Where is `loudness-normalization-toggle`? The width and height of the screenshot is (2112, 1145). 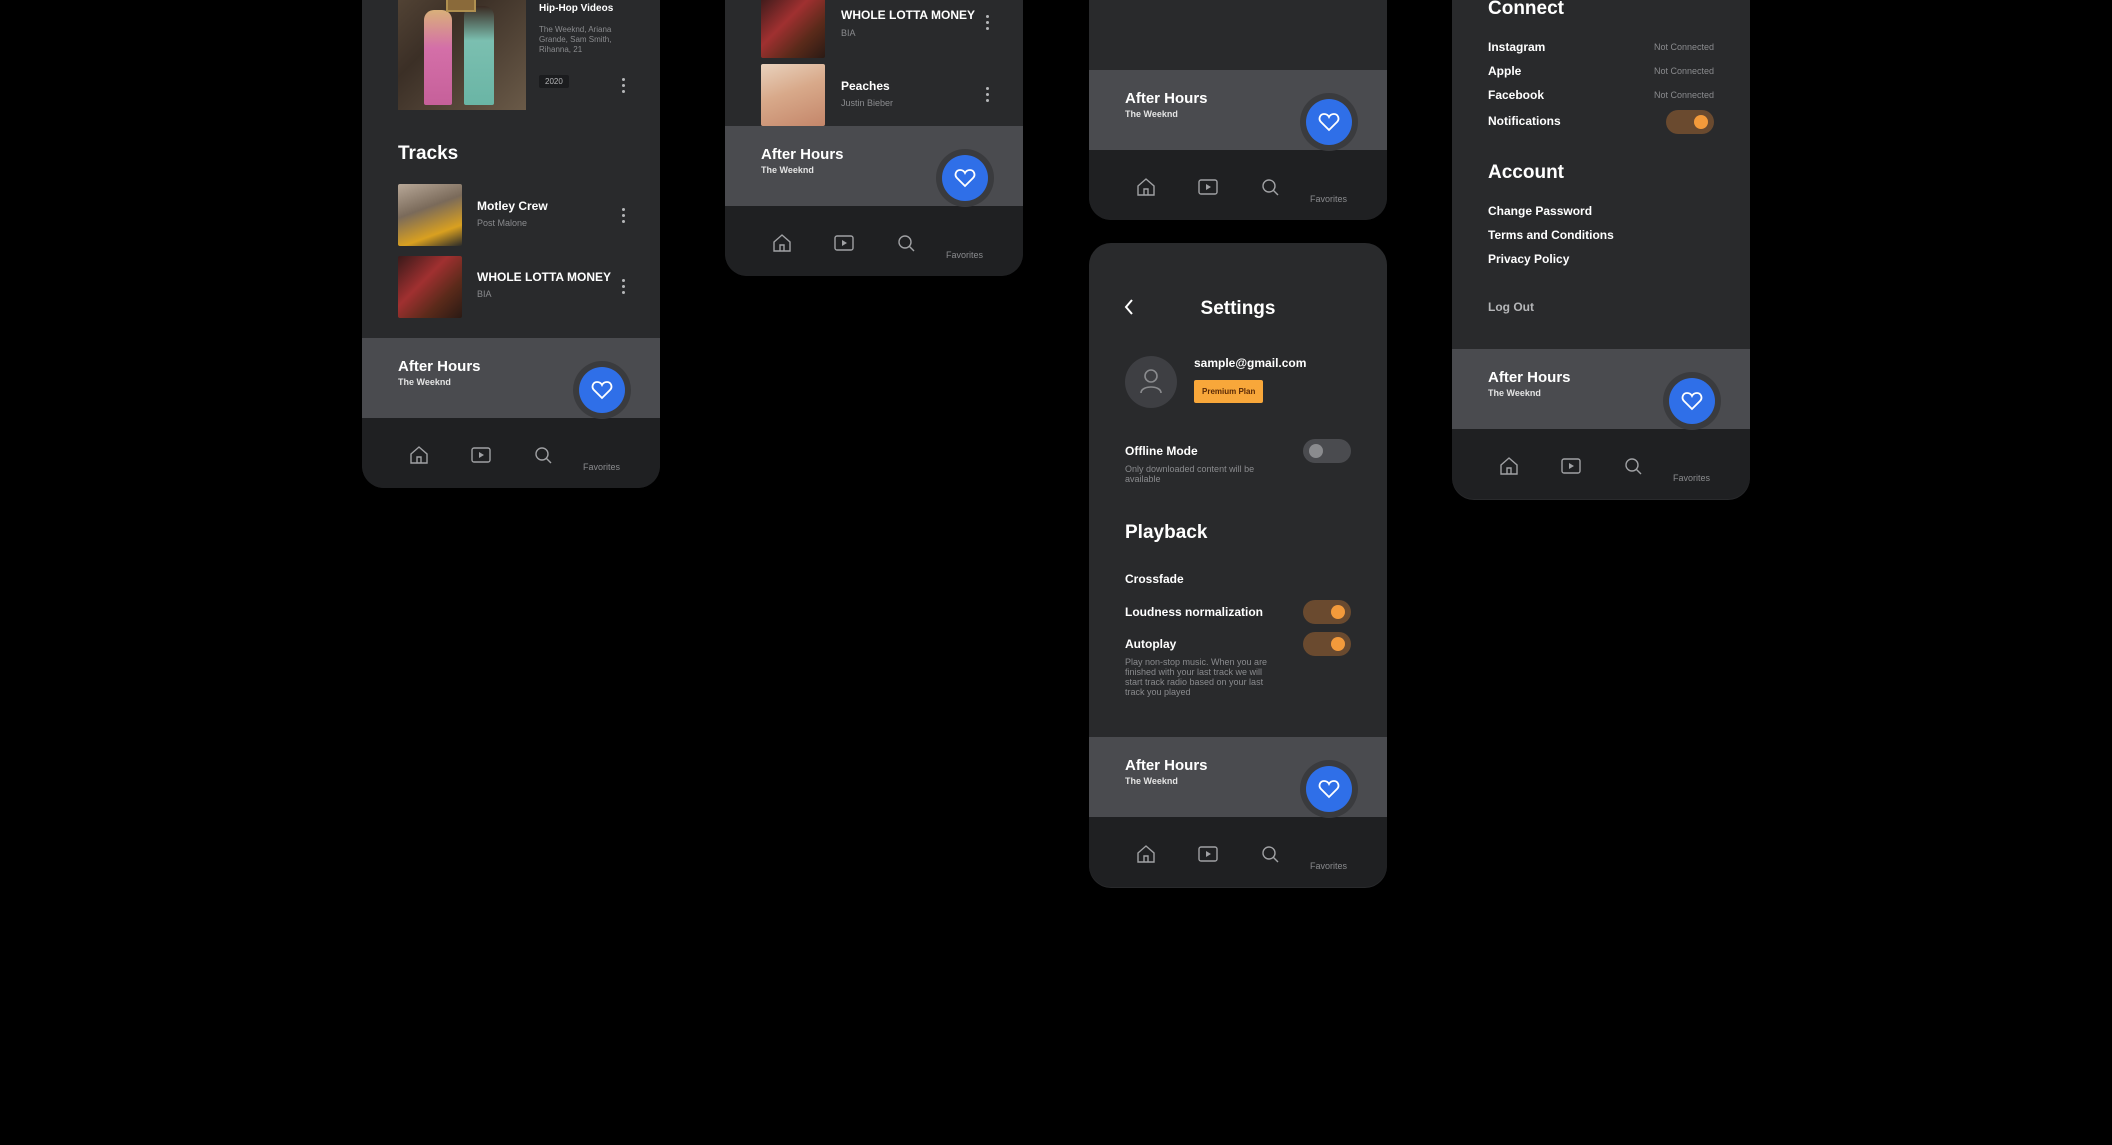 loudness-normalization-toggle is located at coordinates (1327, 612).